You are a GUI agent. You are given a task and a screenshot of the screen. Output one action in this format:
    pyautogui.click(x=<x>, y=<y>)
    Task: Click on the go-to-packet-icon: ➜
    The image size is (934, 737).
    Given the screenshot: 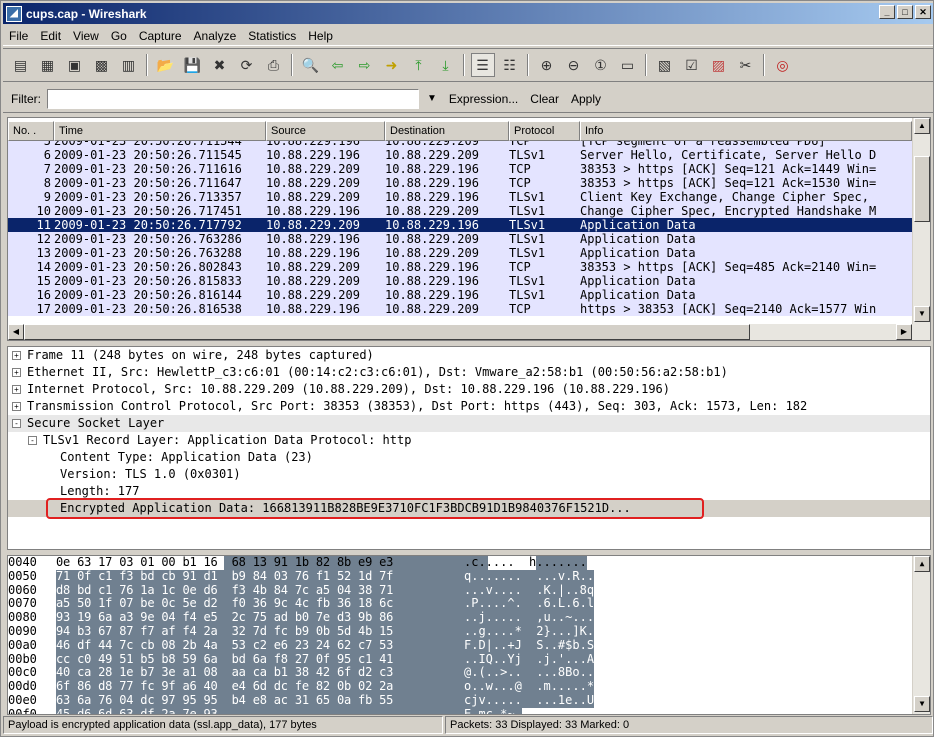 What is the action you would take?
    pyautogui.click(x=392, y=65)
    